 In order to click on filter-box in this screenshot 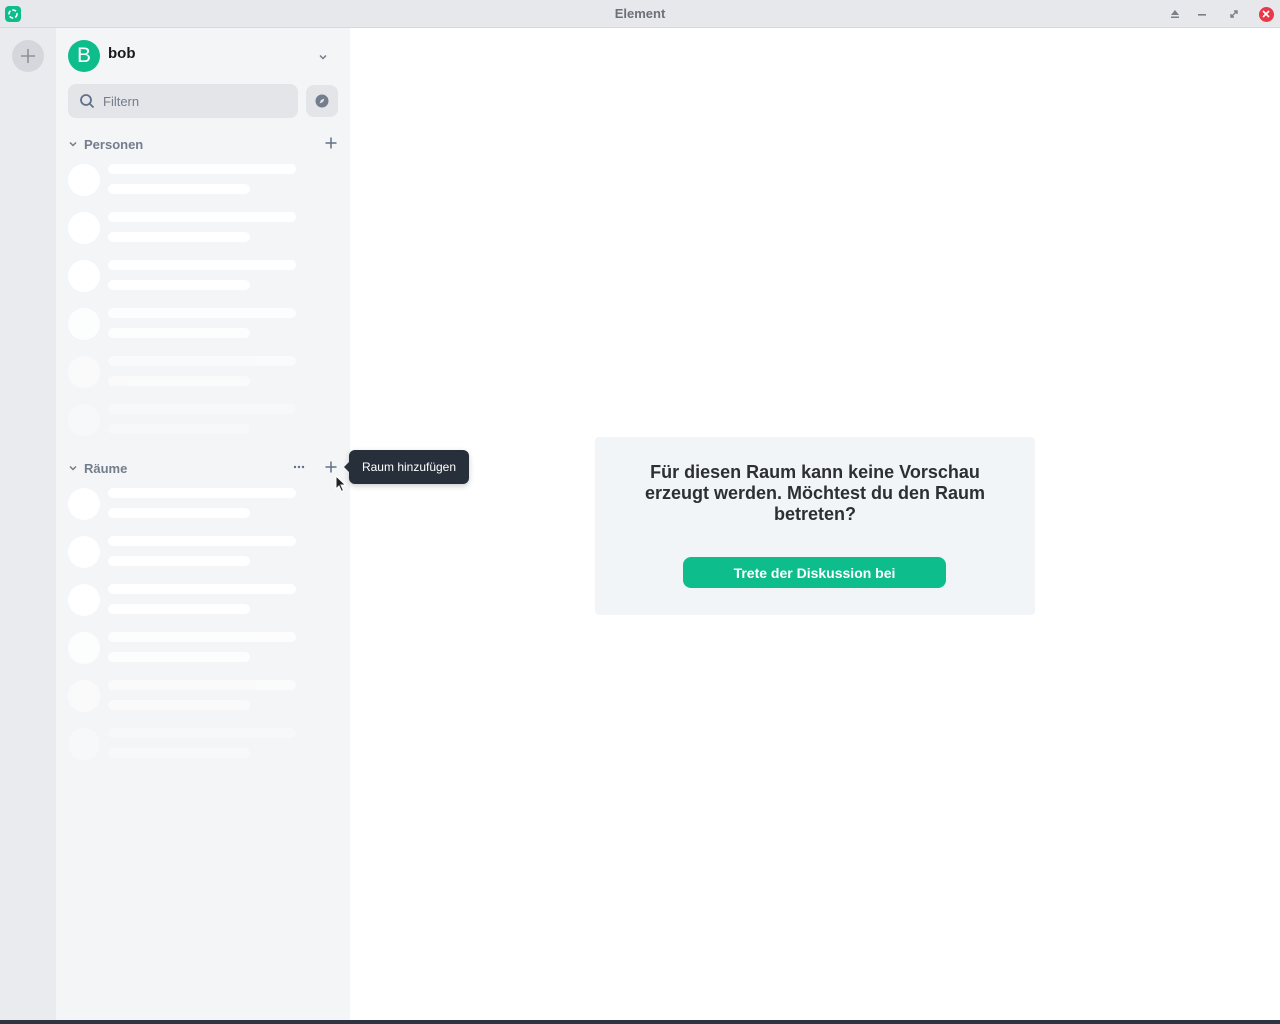, I will do `click(183, 101)`.